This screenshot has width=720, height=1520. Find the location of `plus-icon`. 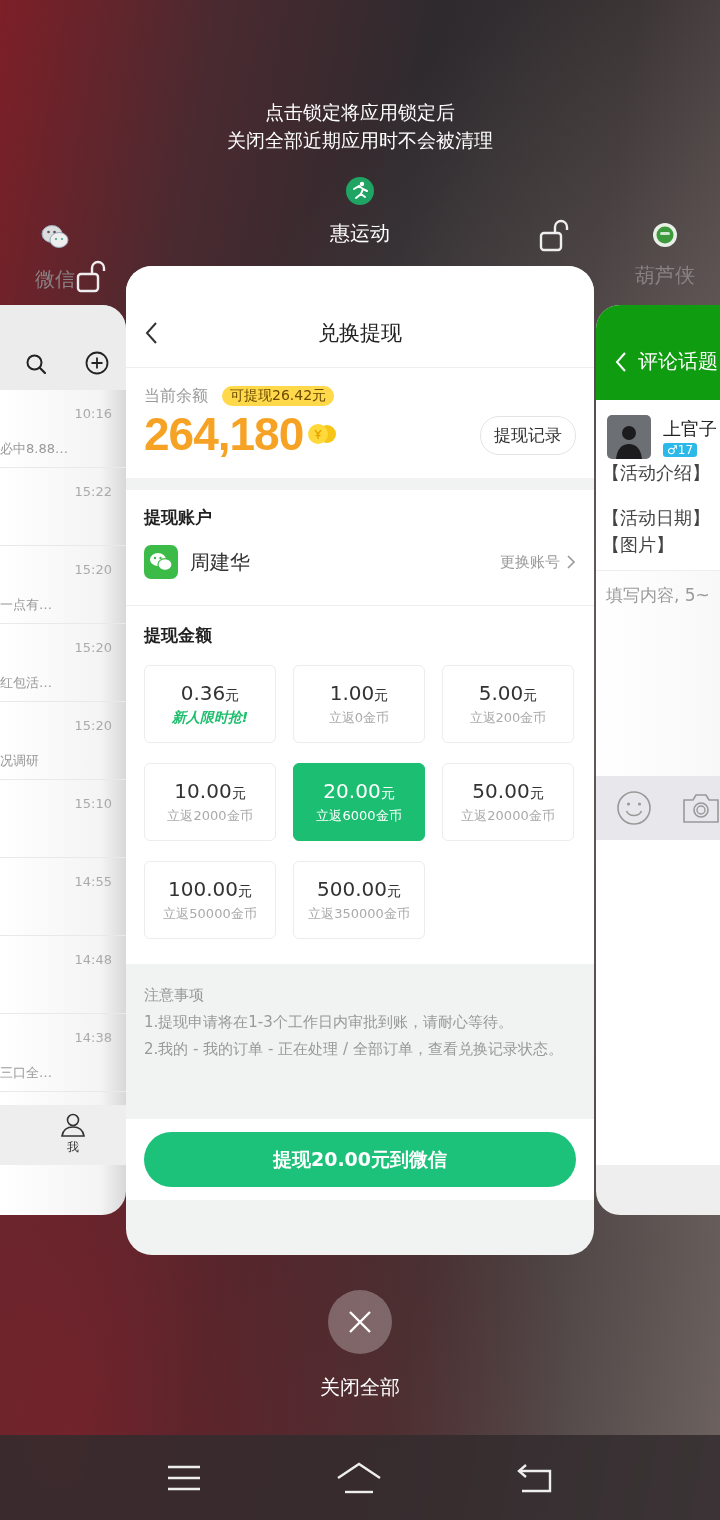

plus-icon is located at coordinates (97, 363).